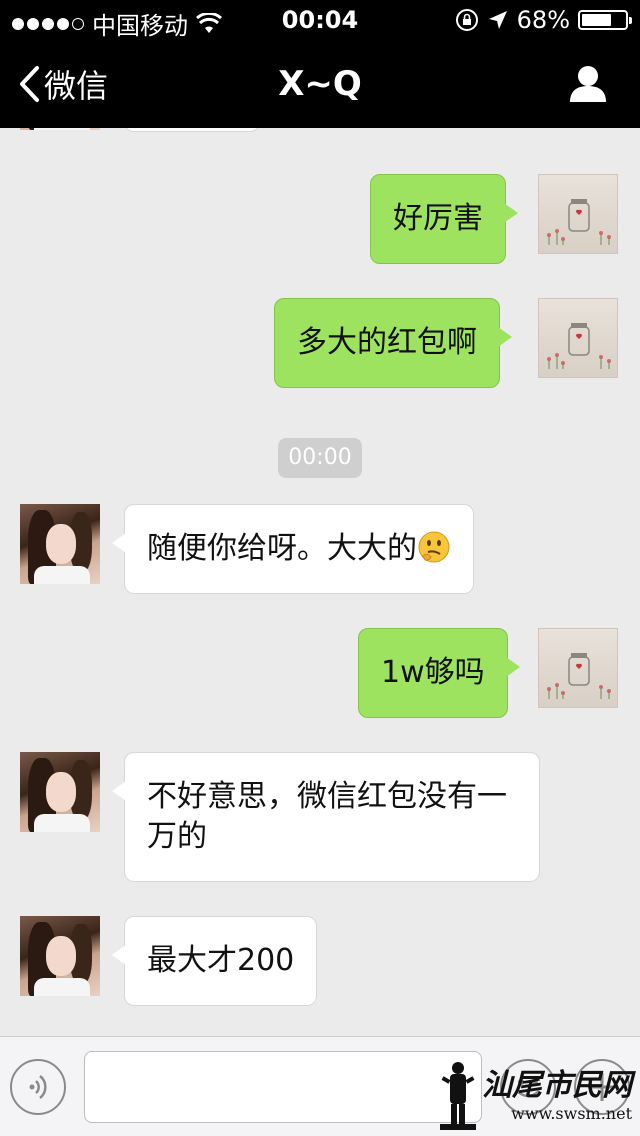 This screenshot has width=640, height=1136. I want to click on more-button, so click(602, 1087).